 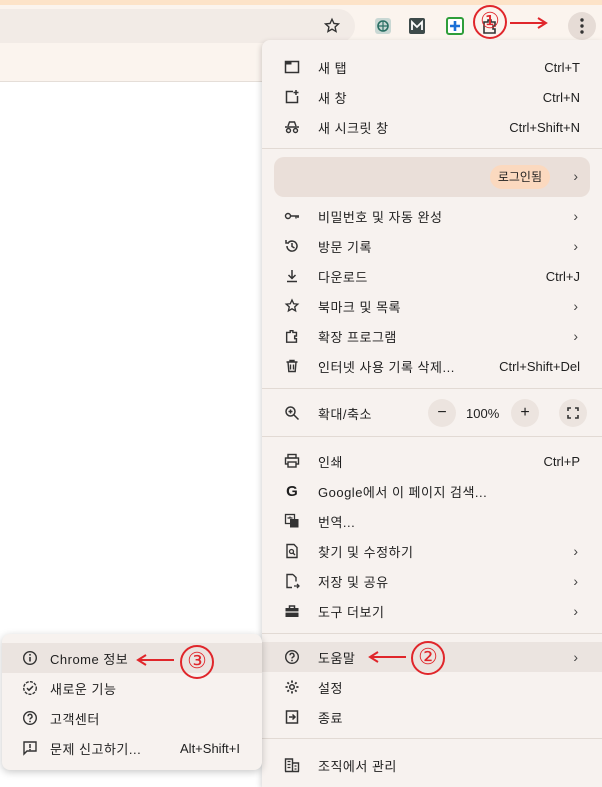 I want to click on help-center-label: 고객센터, so click(x=75, y=719).